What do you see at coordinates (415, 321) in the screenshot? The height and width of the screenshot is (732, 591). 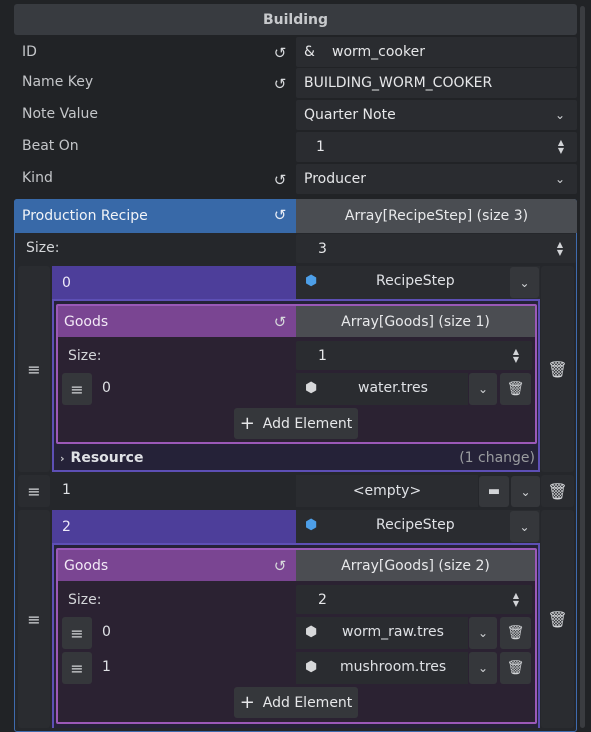 I see `item-0-goods-array-button: Array[Goods] (size 1)` at bounding box center [415, 321].